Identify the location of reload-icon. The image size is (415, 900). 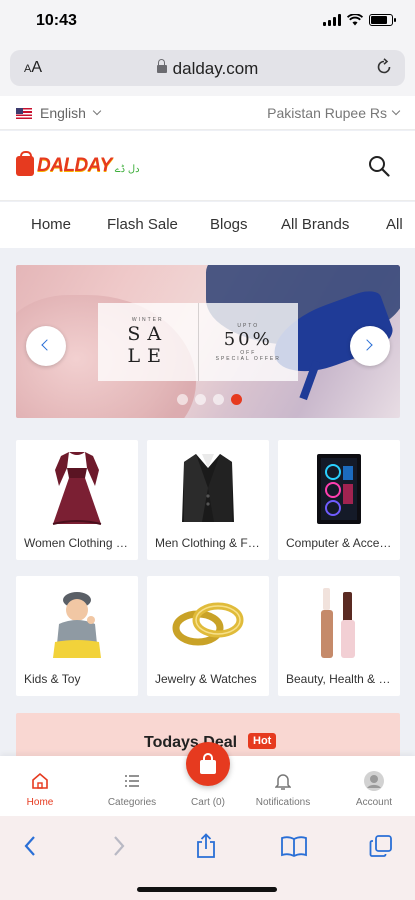
(384, 67).